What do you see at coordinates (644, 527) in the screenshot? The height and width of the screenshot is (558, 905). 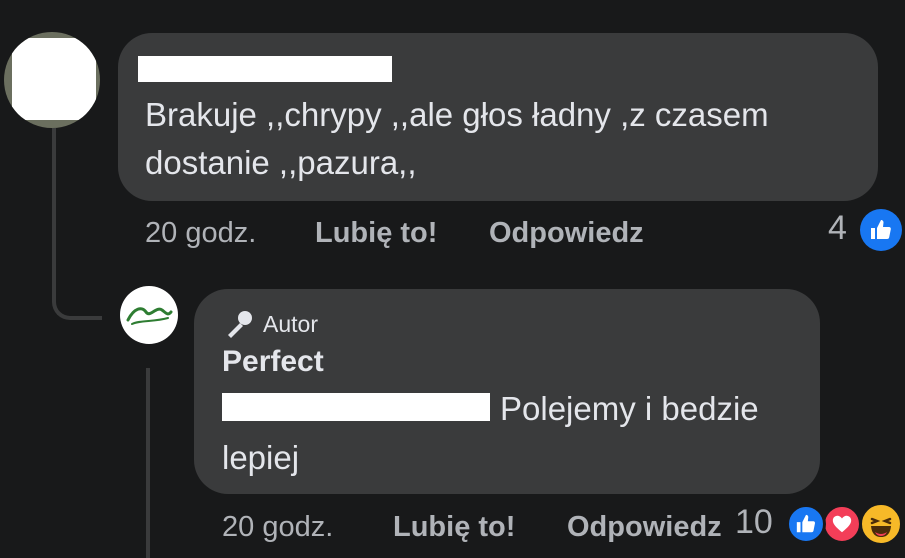 I see `reply-reply-button: Odpowiedz` at bounding box center [644, 527].